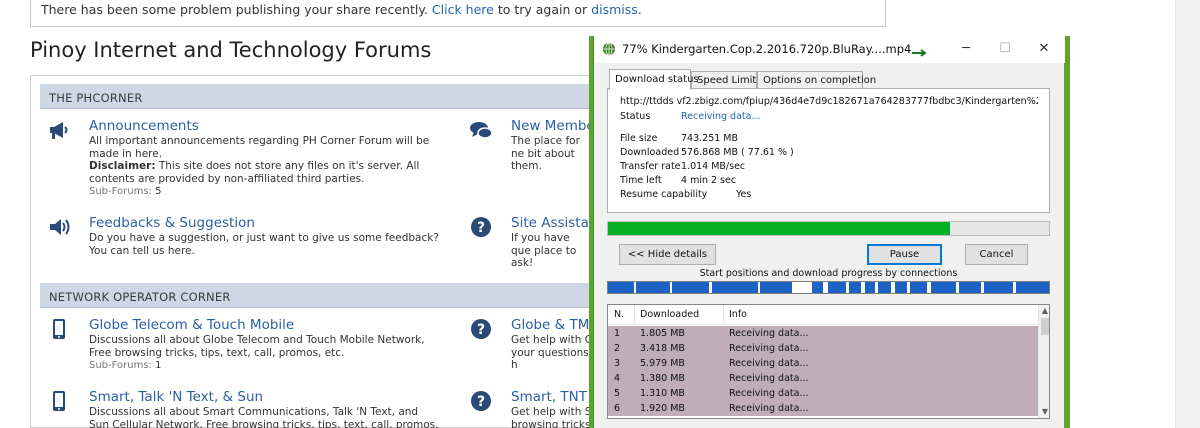 The width and height of the screenshot is (1200, 428). I want to click on scrollbar-thumb, so click(1045, 326).